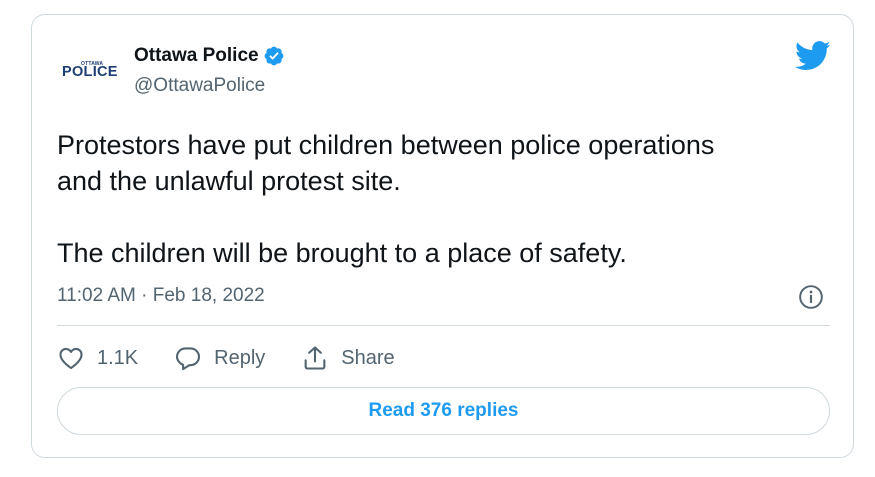 This screenshot has height=477, width=875. What do you see at coordinates (240, 357) in the screenshot?
I see `reply-label: Reply` at bounding box center [240, 357].